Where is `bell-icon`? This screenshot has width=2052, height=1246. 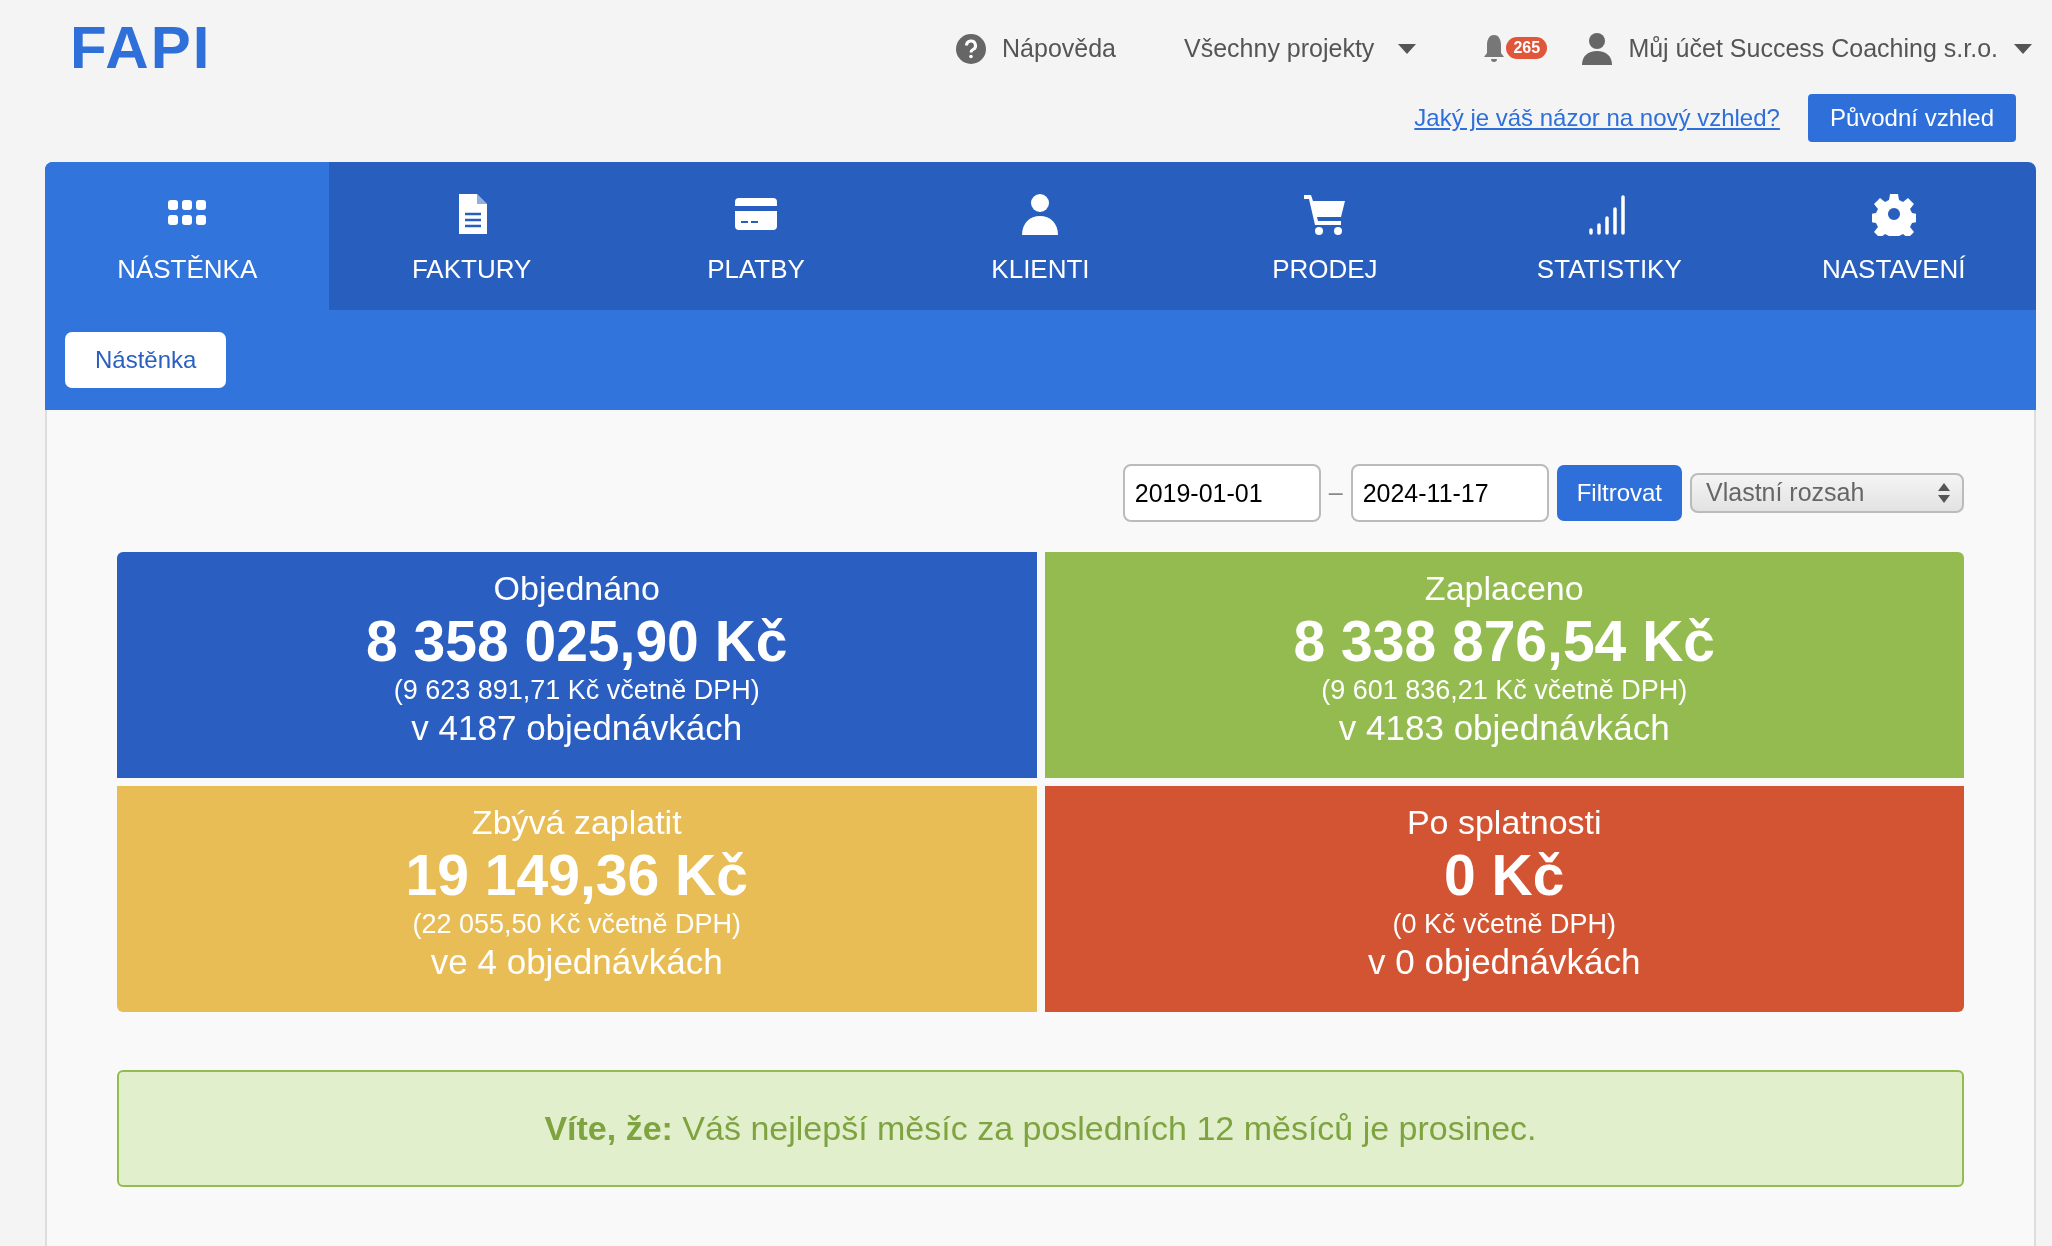
bell-icon is located at coordinates (1494, 48).